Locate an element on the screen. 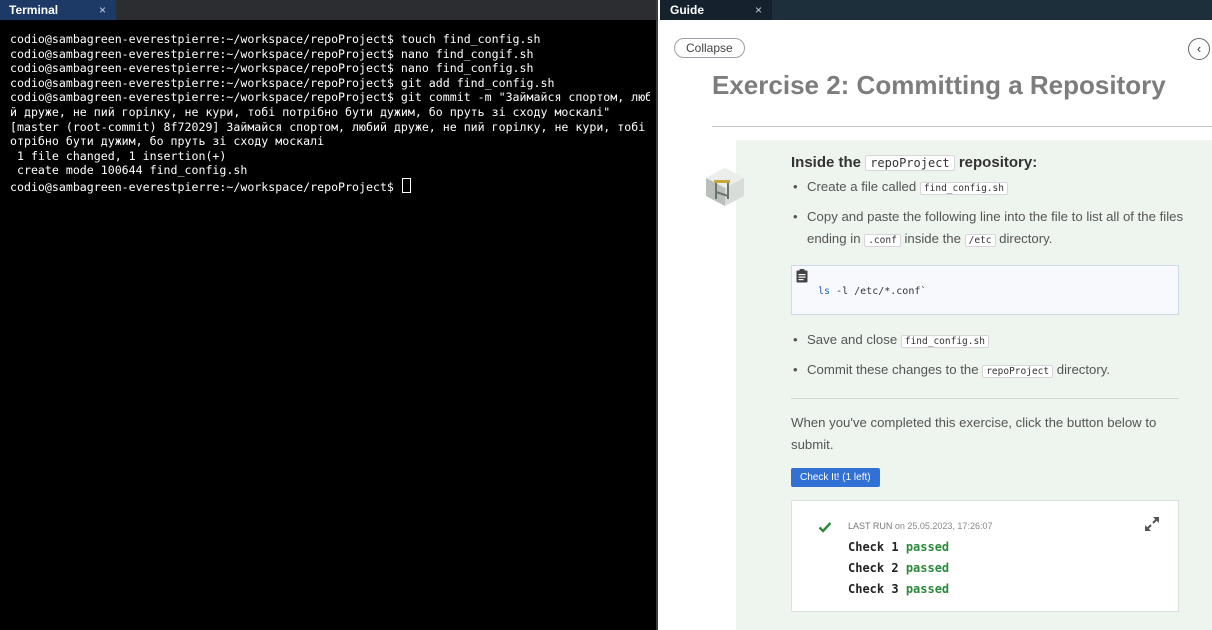 This screenshot has width=1212, height=630. check-result: Check 2 passed is located at coordinates (898, 568).